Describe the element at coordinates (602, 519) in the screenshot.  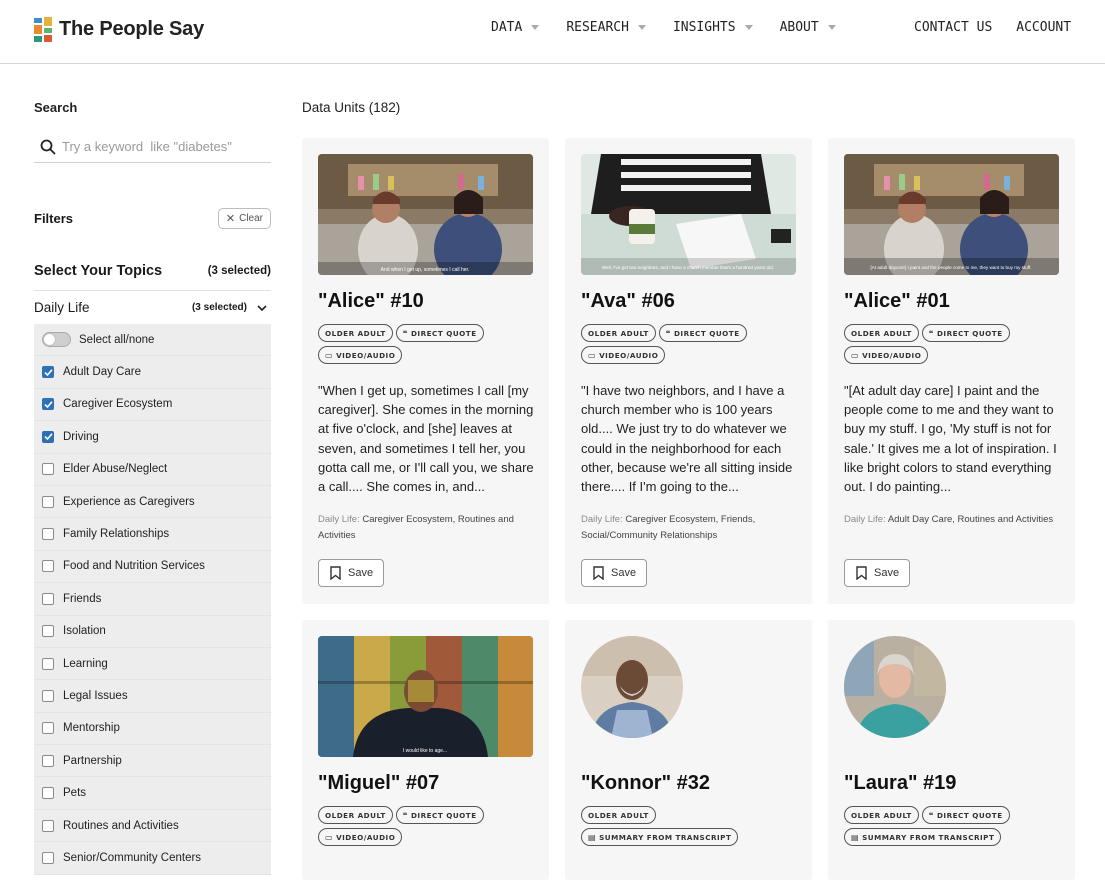
I see `topic-group-key: Daily Life:` at that location.